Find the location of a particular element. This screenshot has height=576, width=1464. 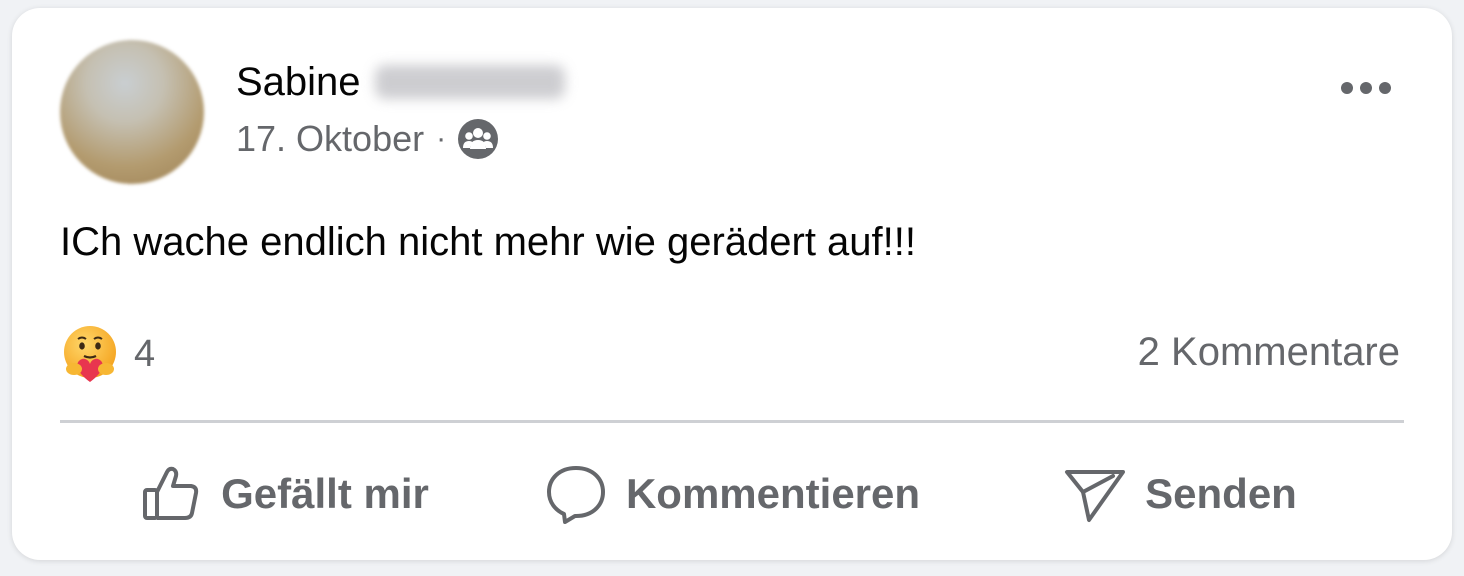

comment-button: Kommentieren is located at coordinates (732, 494).